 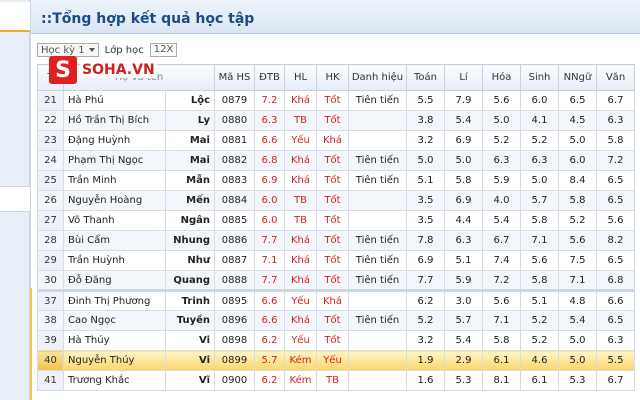 I want to click on cell-ho: Hà Thúy, so click(x=114, y=340).